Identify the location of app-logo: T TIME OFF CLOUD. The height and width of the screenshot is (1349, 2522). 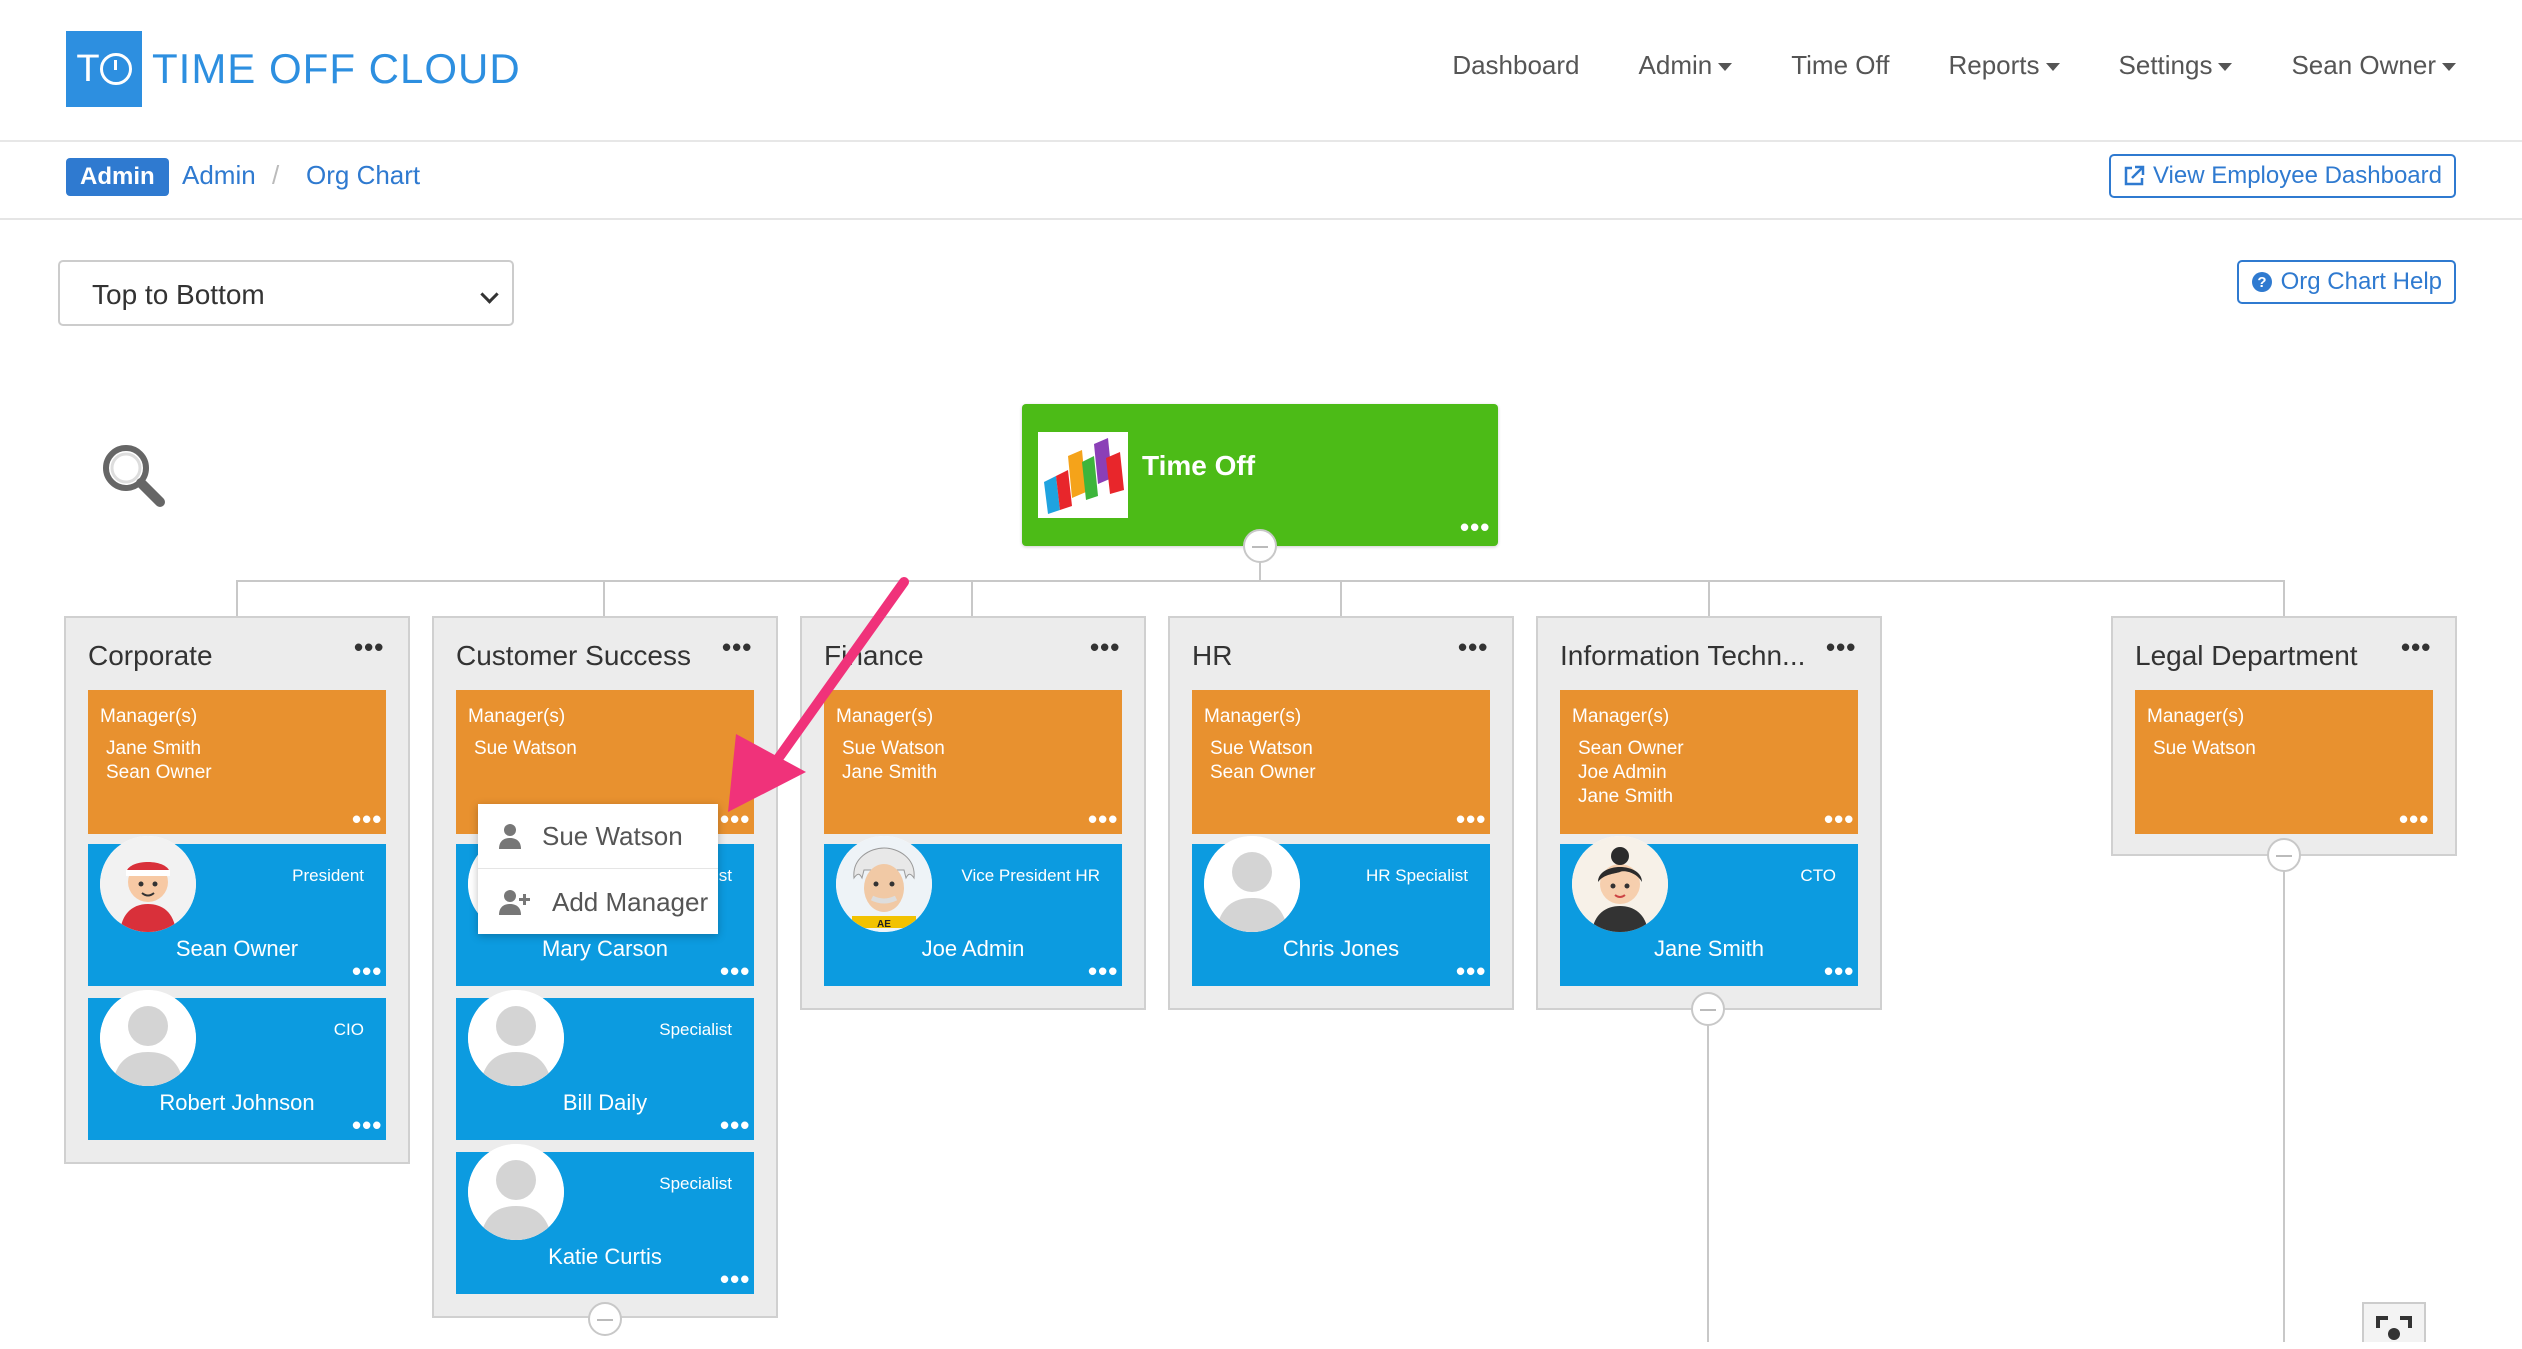
(293, 69).